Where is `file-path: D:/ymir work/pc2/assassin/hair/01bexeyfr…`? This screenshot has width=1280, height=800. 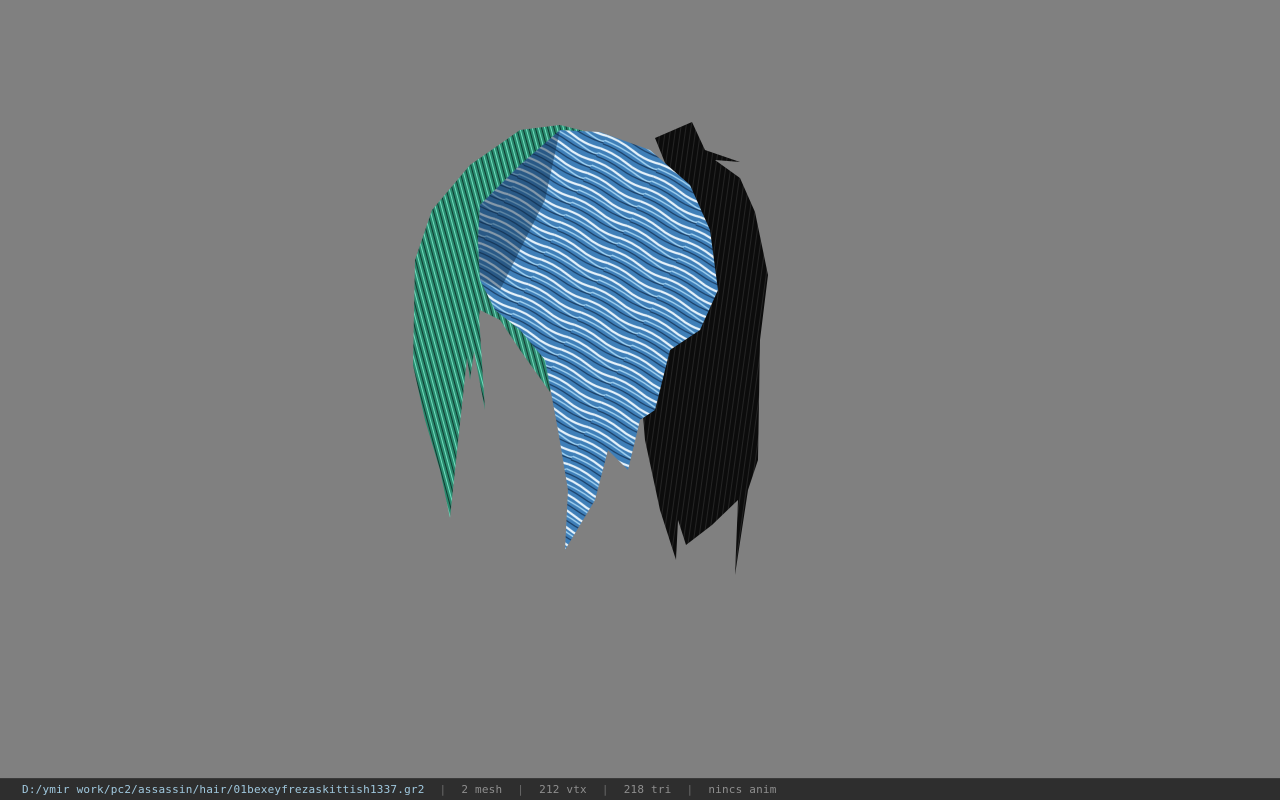 file-path: D:/ymir work/pc2/assassin/hair/01bexeyfr… is located at coordinates (223, 789).